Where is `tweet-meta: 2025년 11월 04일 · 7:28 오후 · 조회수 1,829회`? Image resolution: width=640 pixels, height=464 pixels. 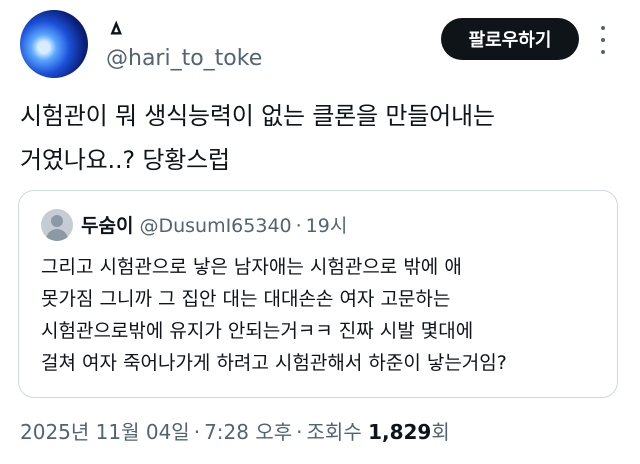
tweet-meta: 2025년 11월 04일 · 7:28 오후 · 조회수 1,829회 is located at coordinates (235, 430).